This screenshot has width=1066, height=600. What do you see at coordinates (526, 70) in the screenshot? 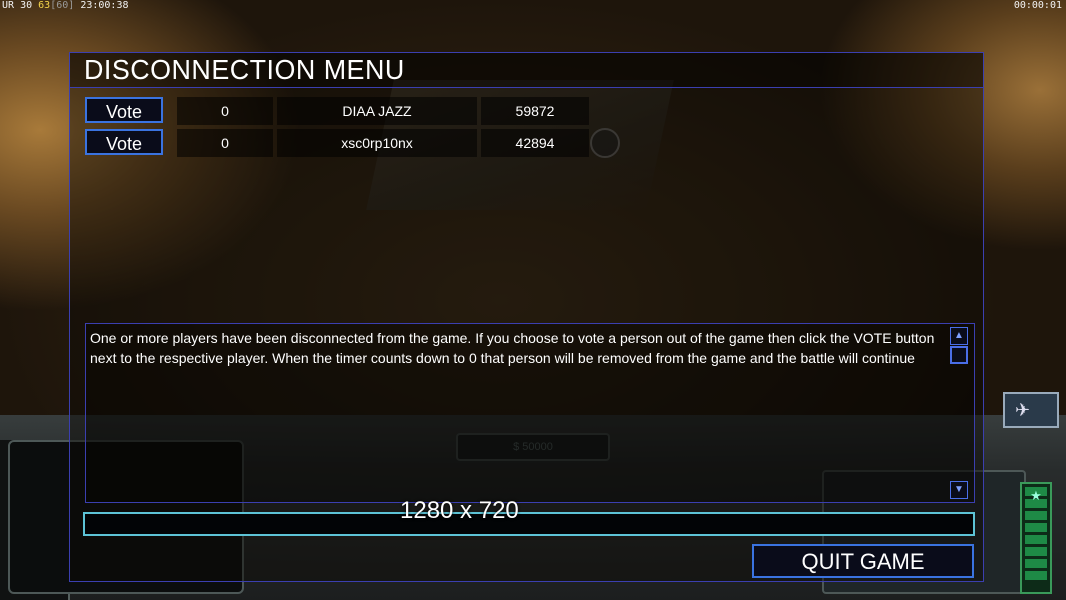
I see `dialog-title-bar: DISCONNECTION MENU` at bounding box center [526, 70].